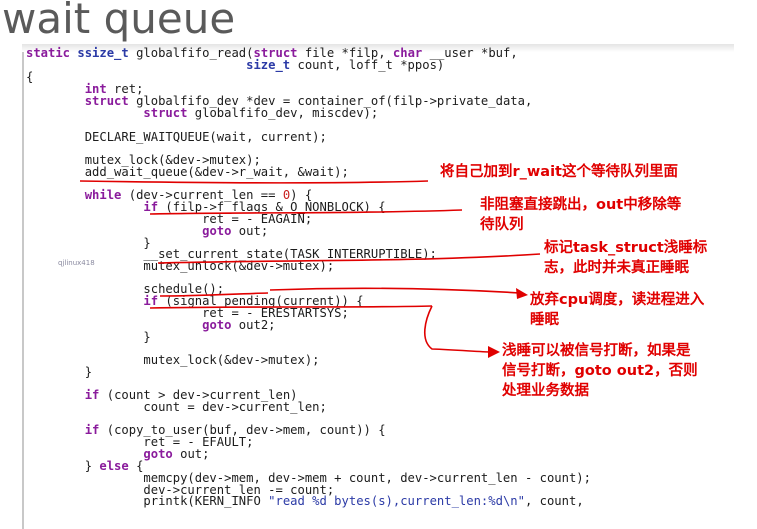  What do you see at coordinates (494, 352) in the screenshot?
I see `arrow-head-signal` at bounding box center [494, 352].